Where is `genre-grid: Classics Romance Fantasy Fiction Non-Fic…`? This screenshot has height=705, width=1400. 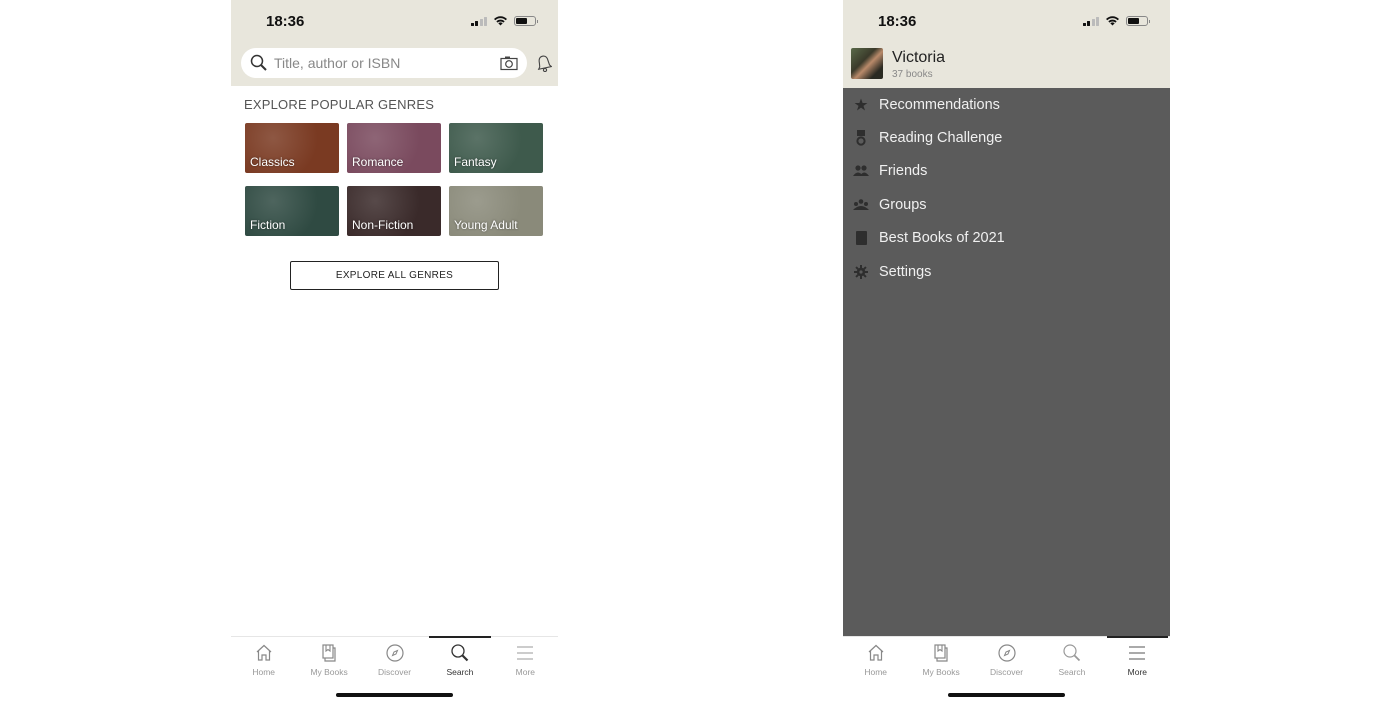 genre-grid: Classics Romance Fantasy Fiction Non-Fic… is located at coordinates (394, 179).